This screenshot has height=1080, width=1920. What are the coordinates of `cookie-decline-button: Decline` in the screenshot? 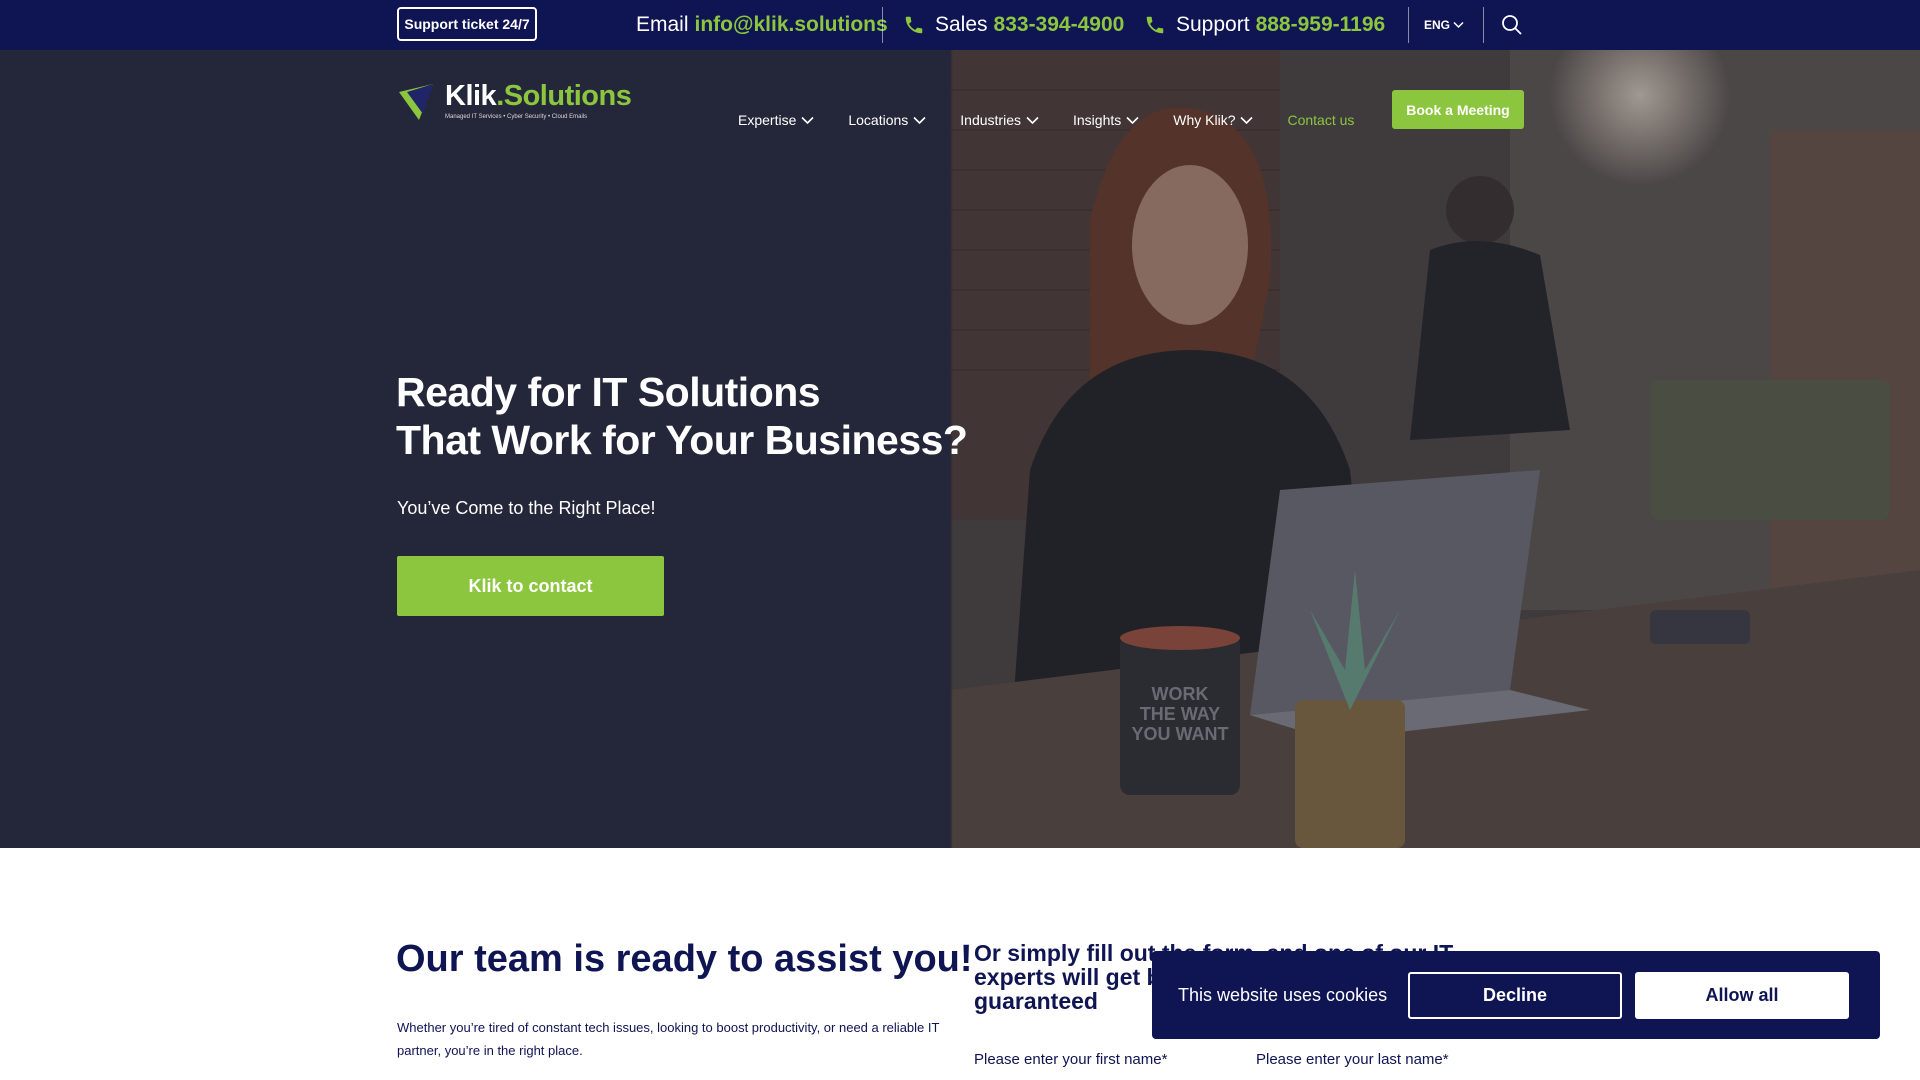 It's located at (1515, 995).